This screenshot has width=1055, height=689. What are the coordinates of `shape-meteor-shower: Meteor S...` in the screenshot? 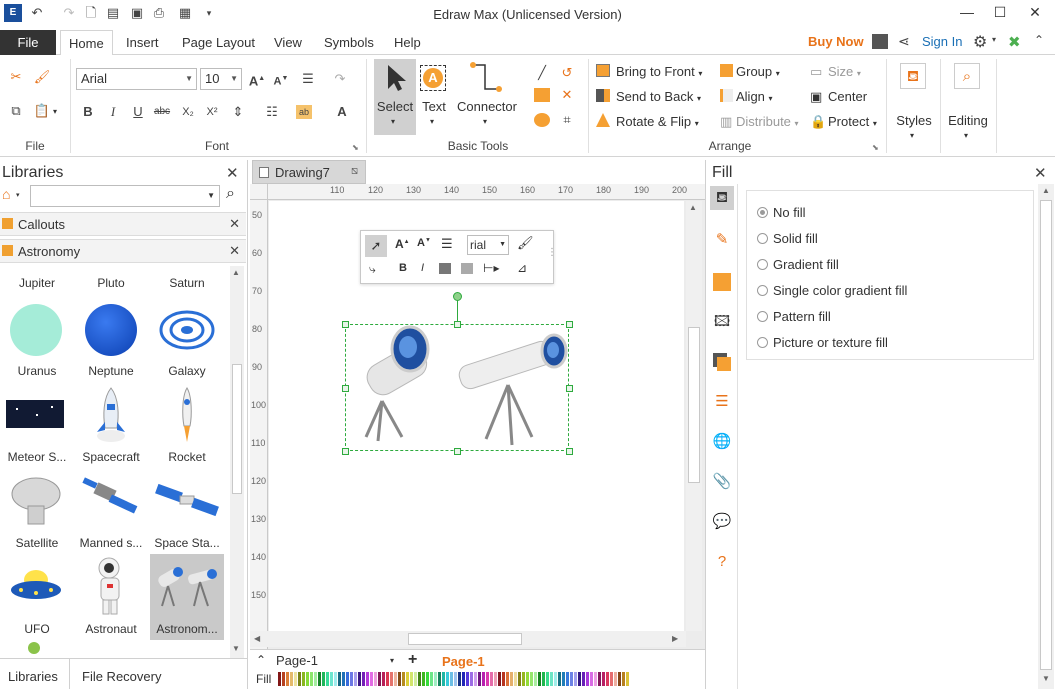 It's located at (37, 424).